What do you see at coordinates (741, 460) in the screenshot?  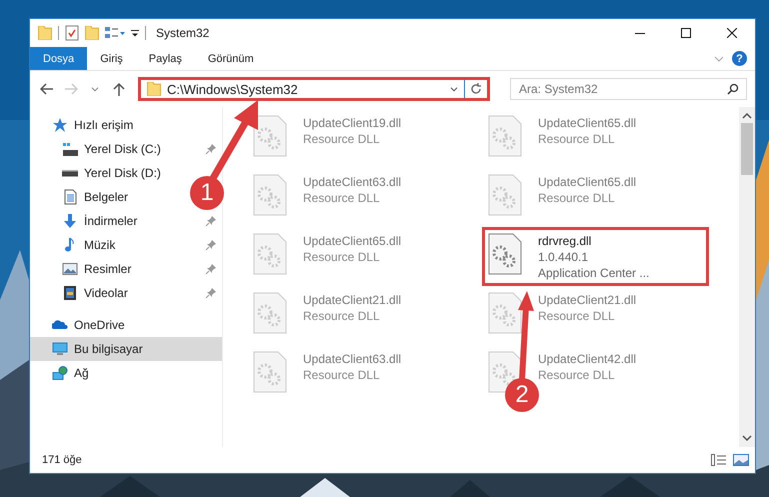 I see `large-icons-view-icon` at bounding box center [741, 460].